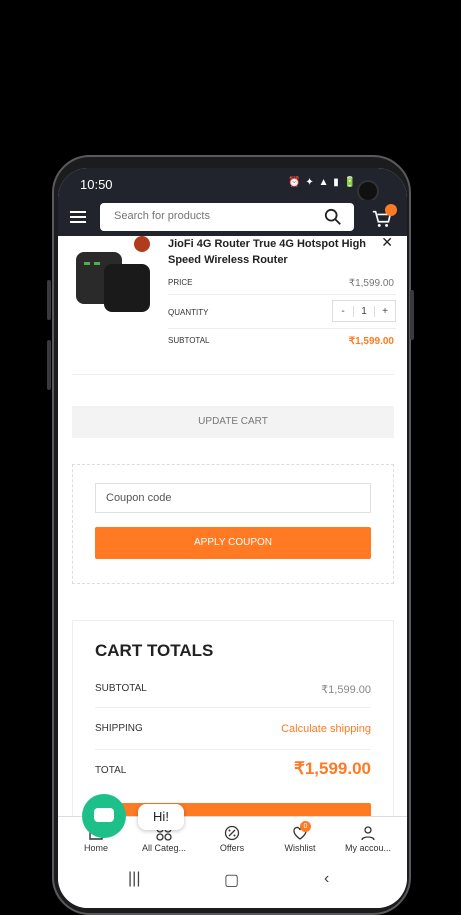 The height and width of the screenshot is (915, 461). What do you see at coordinates (233, 729) in the screenshot?
I see `shipping-row: SHIPPING Calculate shipping` at bounding box center [233, 729].